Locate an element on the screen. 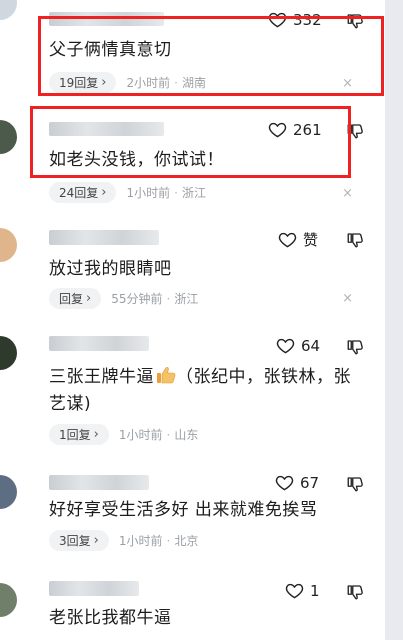 Image resolution: width=403 pixels, height=640 pixels. comment-text: 好好享受生活多好 出来就难免挨骂 is located at coordinates (183, 510).